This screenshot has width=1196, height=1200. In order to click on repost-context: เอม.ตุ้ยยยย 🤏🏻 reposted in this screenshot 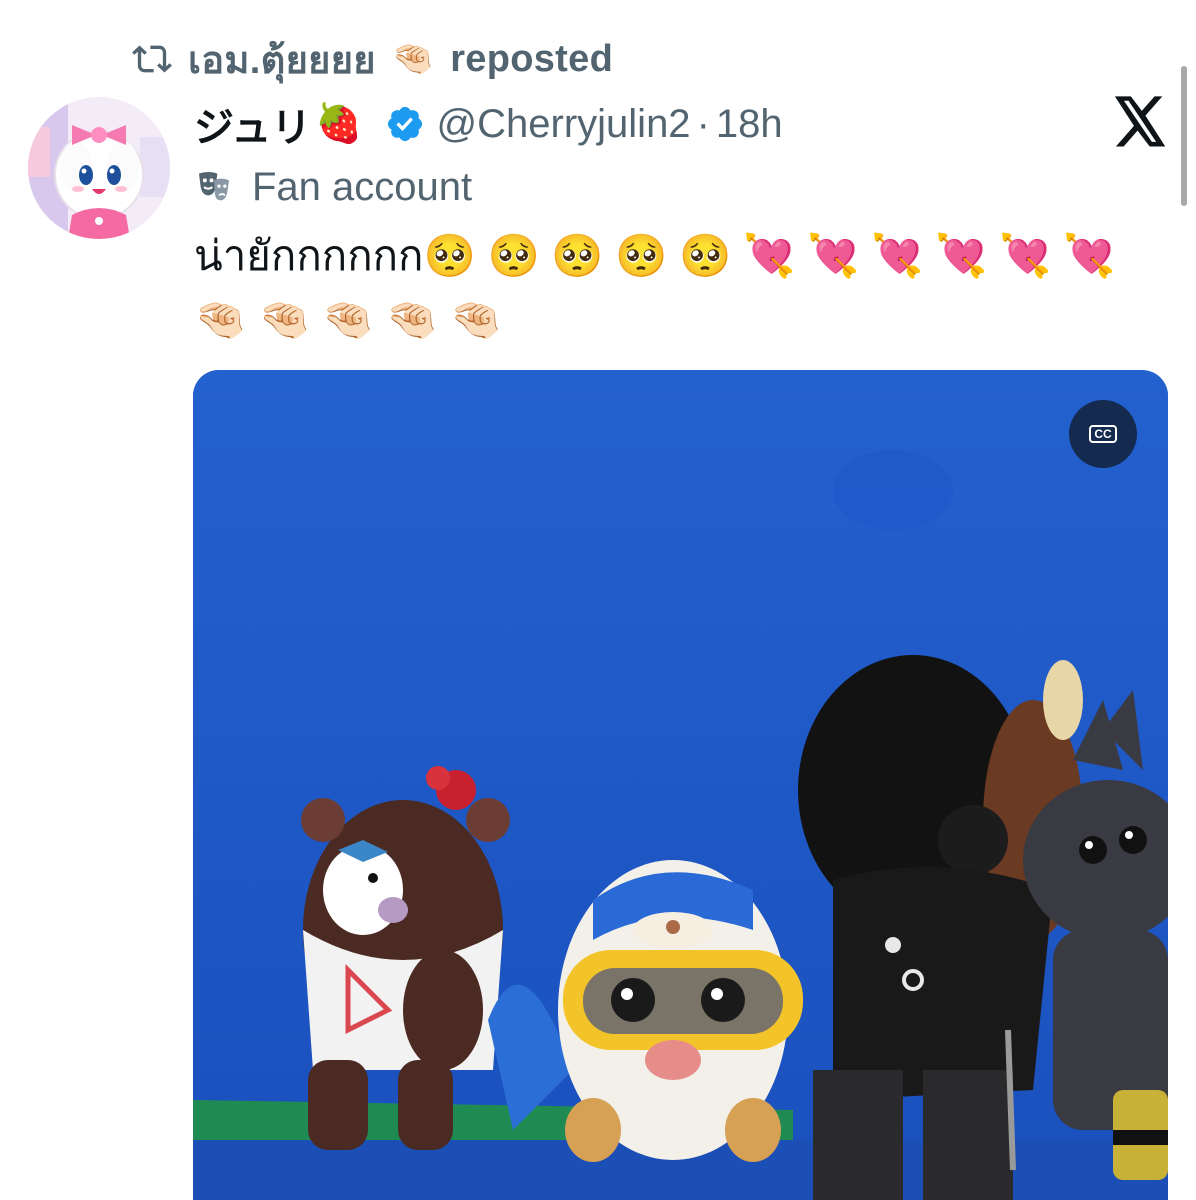, I will do `click(372, 59)`.